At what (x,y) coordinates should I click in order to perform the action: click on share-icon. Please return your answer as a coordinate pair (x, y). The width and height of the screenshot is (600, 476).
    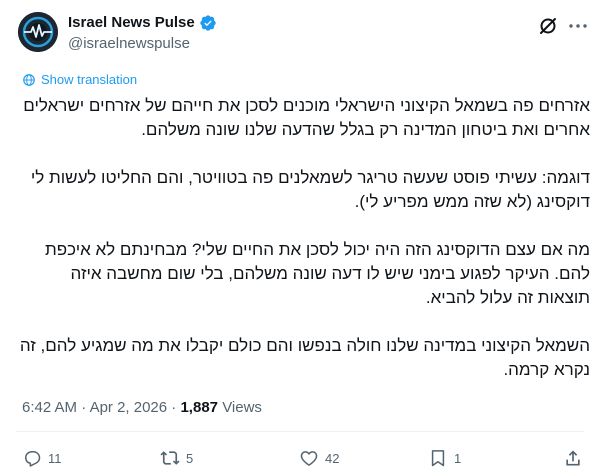
    Looking at the image, I should click on (573, 458).